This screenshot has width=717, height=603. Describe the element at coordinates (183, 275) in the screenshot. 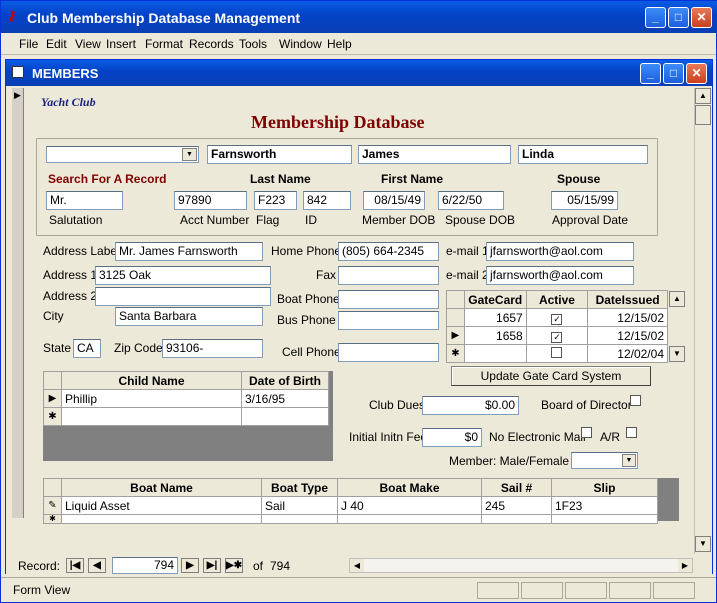

I see `address1-field: 3125 Oak` at that location.